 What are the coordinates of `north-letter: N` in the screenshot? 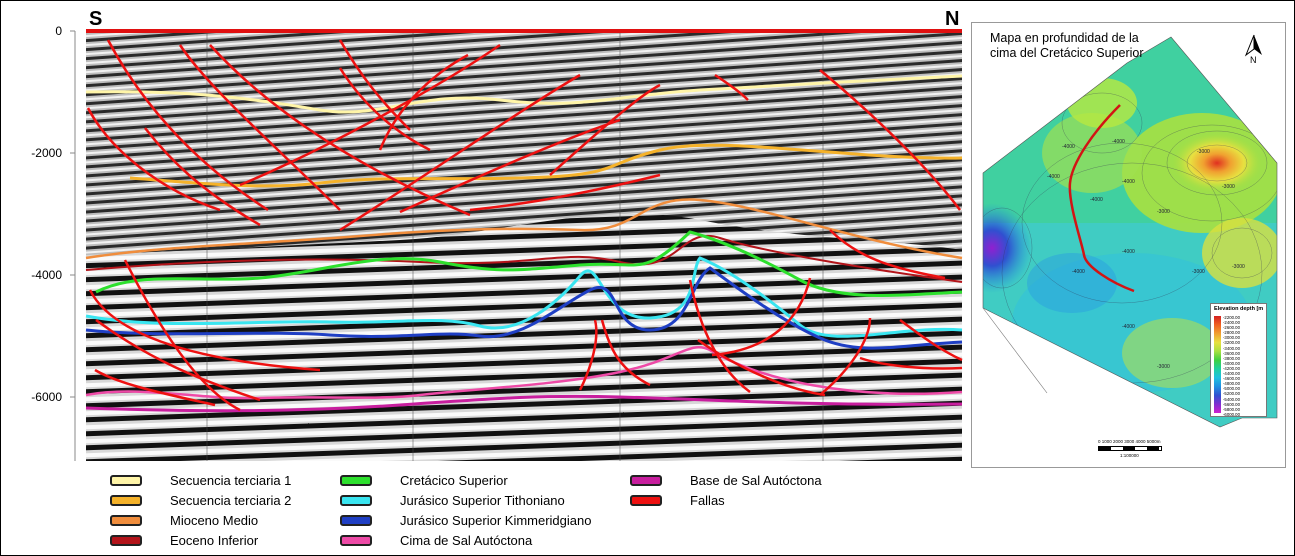 It's located at (1253, 60).